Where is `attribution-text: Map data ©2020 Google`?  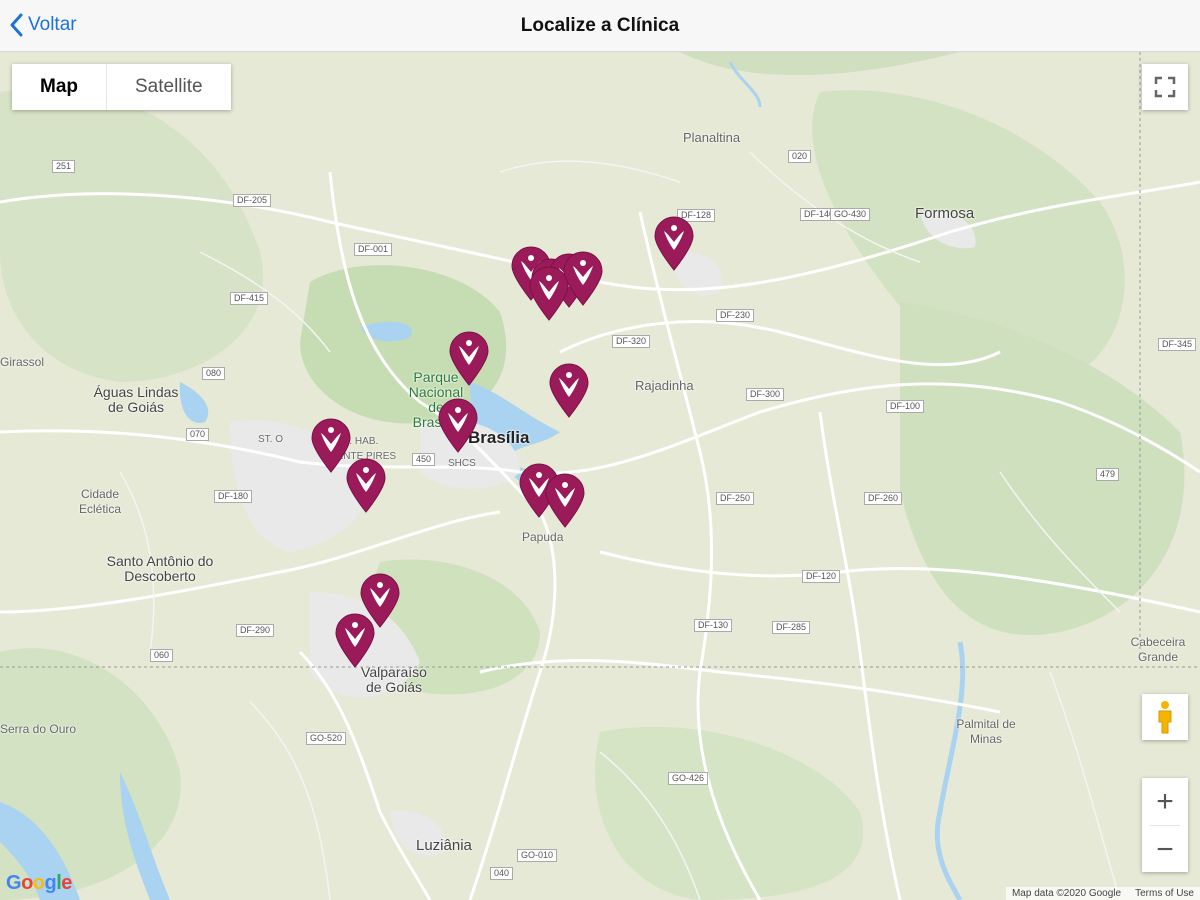
attribution-text: Map data ©2020 Google is located at coordinates (1066, 893).